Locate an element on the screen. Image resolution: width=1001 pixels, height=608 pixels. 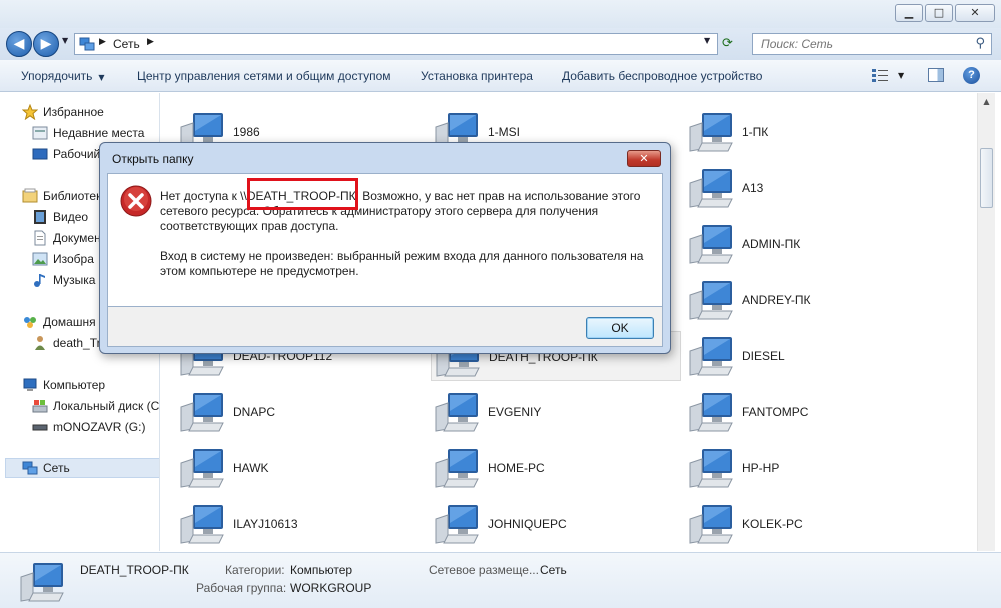
computer-tile: ADMIN-ПК is located at coordinates (790, 244).